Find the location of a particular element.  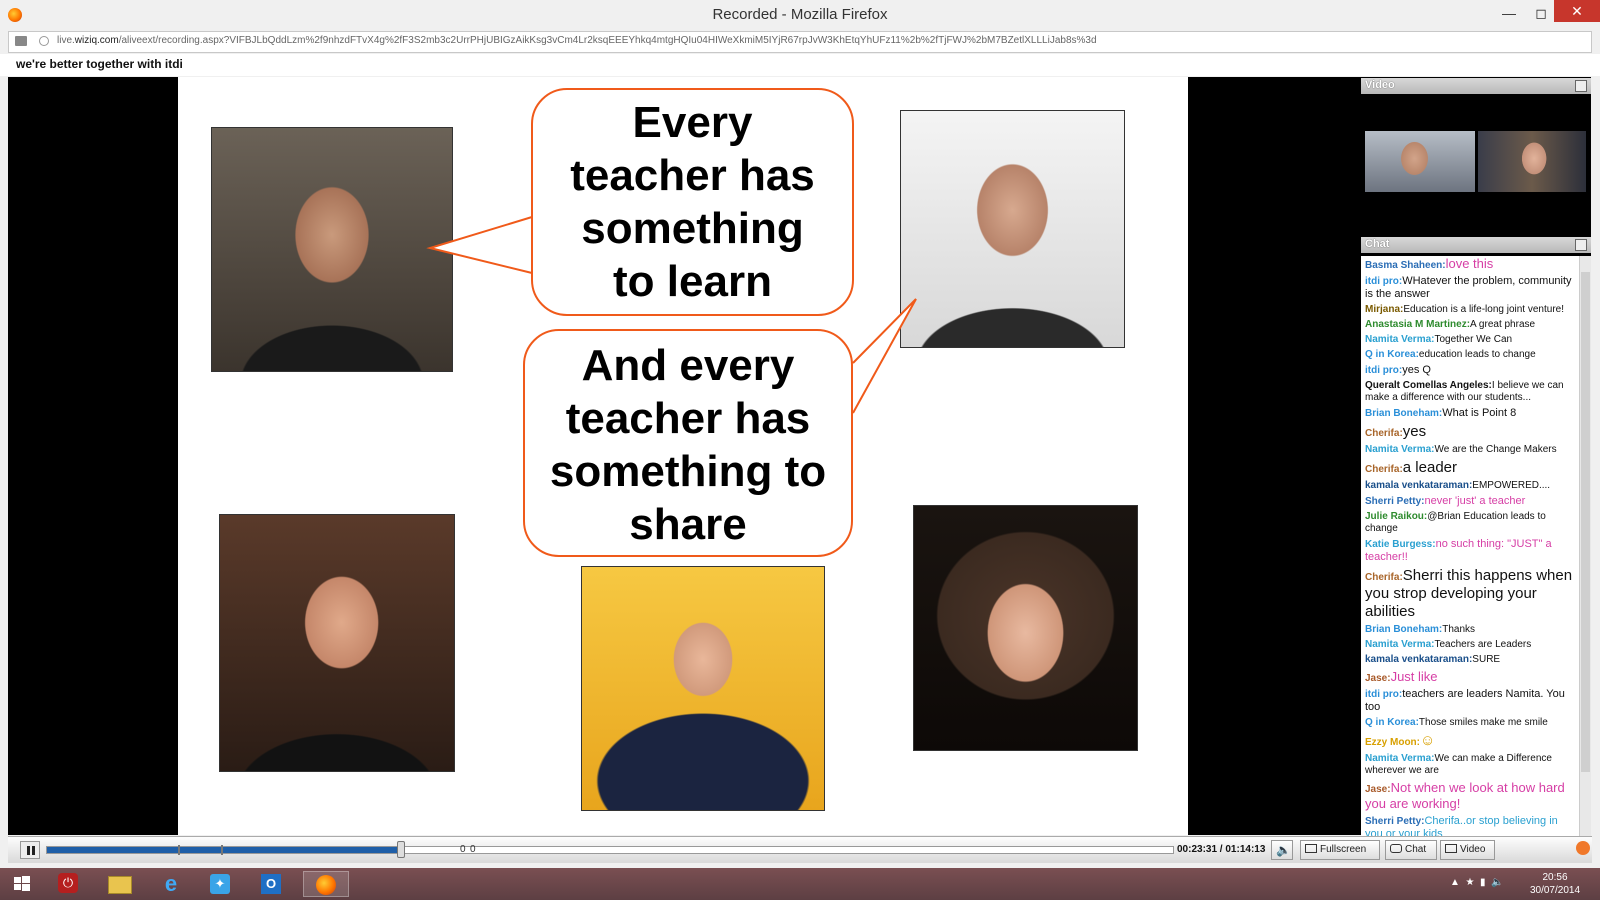

chat-message: Brian Boneham:What is Point 8 is located at coordinates (1470, 413).